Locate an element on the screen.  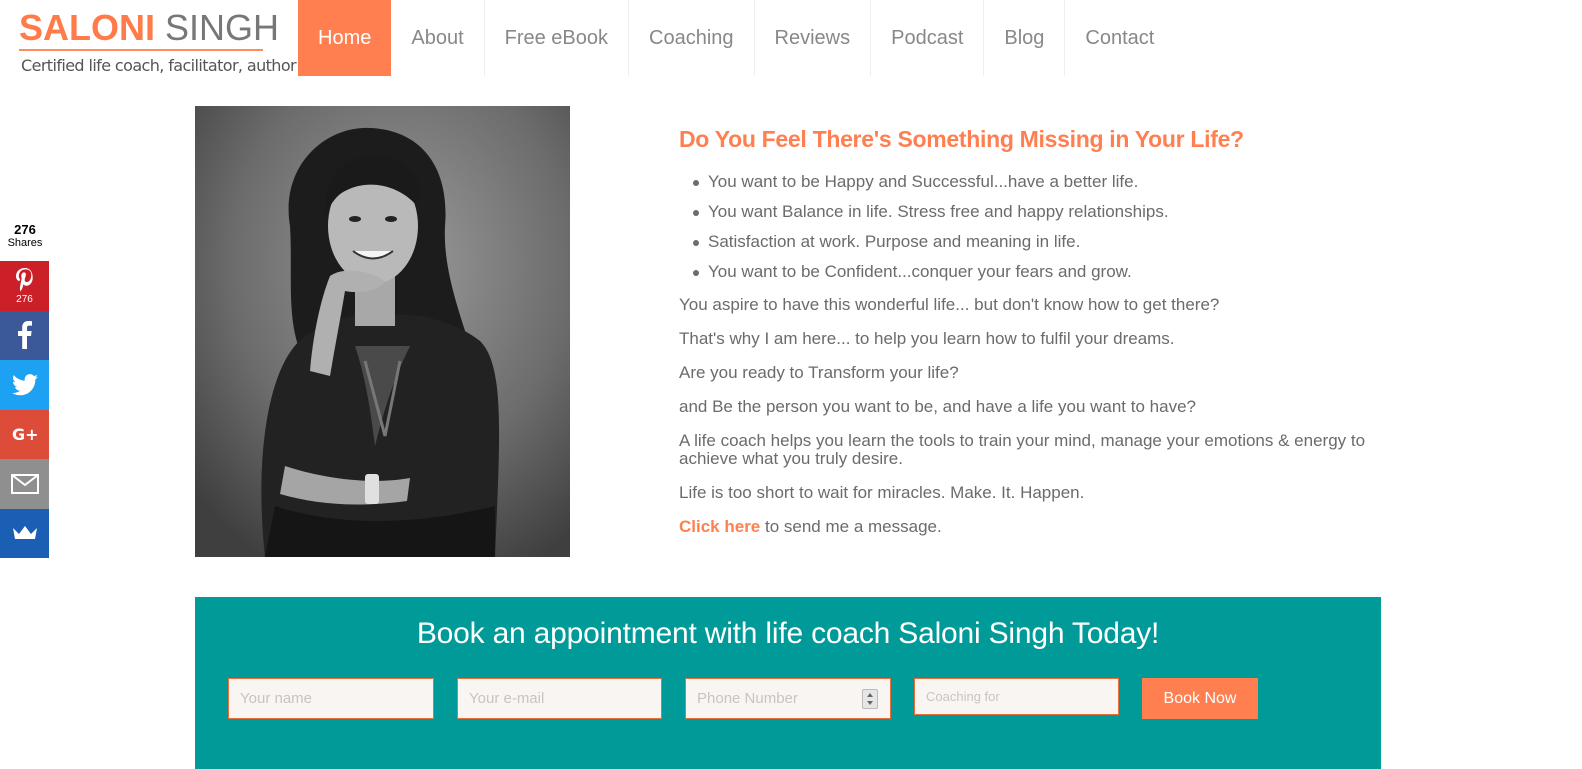
twitter-share-button is located at coordinates (24, 385).